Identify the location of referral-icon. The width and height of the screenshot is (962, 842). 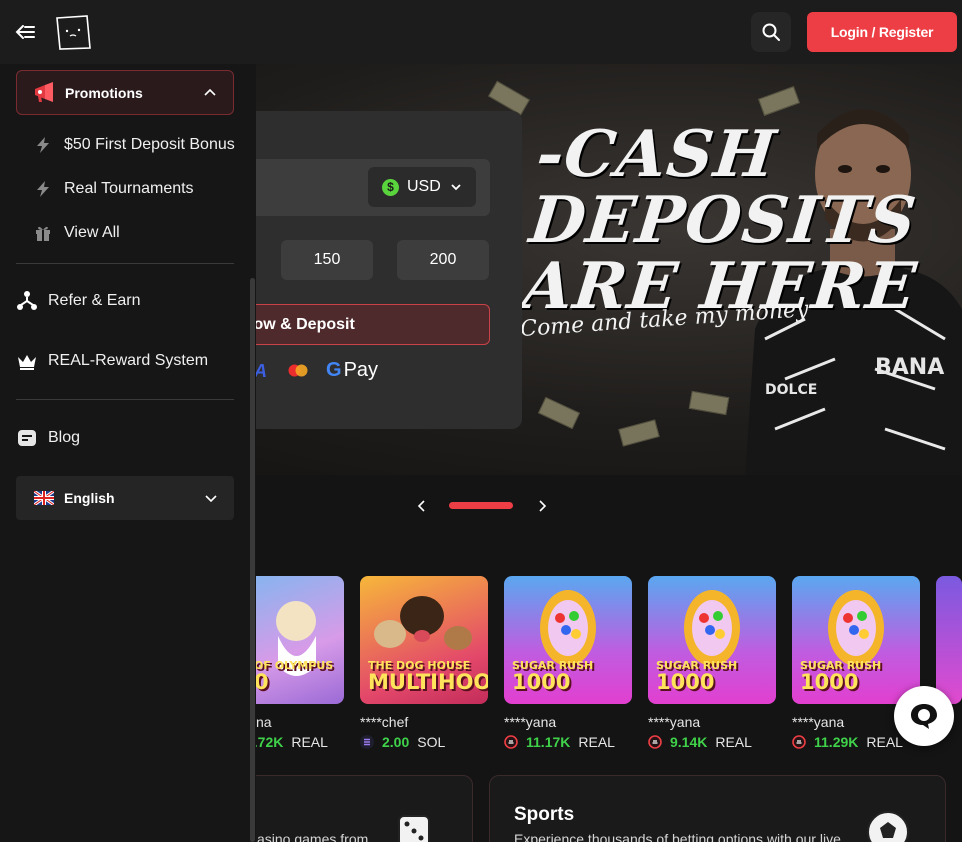
(27, 300).